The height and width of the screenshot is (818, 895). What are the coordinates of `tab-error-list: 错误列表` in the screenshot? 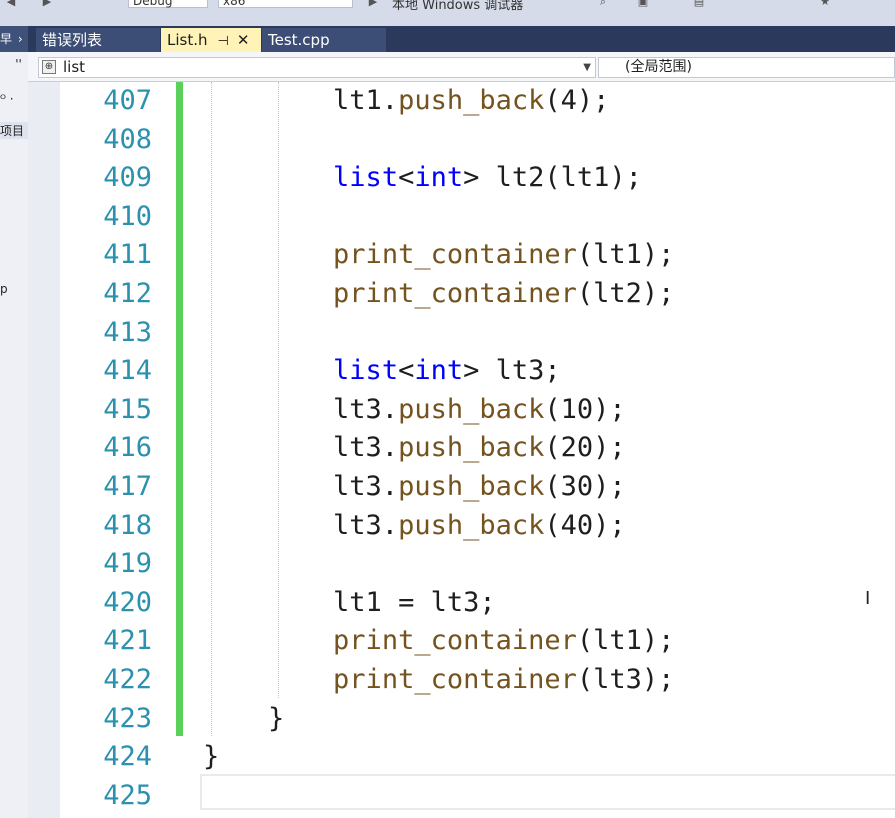 It's located at (98, 40).